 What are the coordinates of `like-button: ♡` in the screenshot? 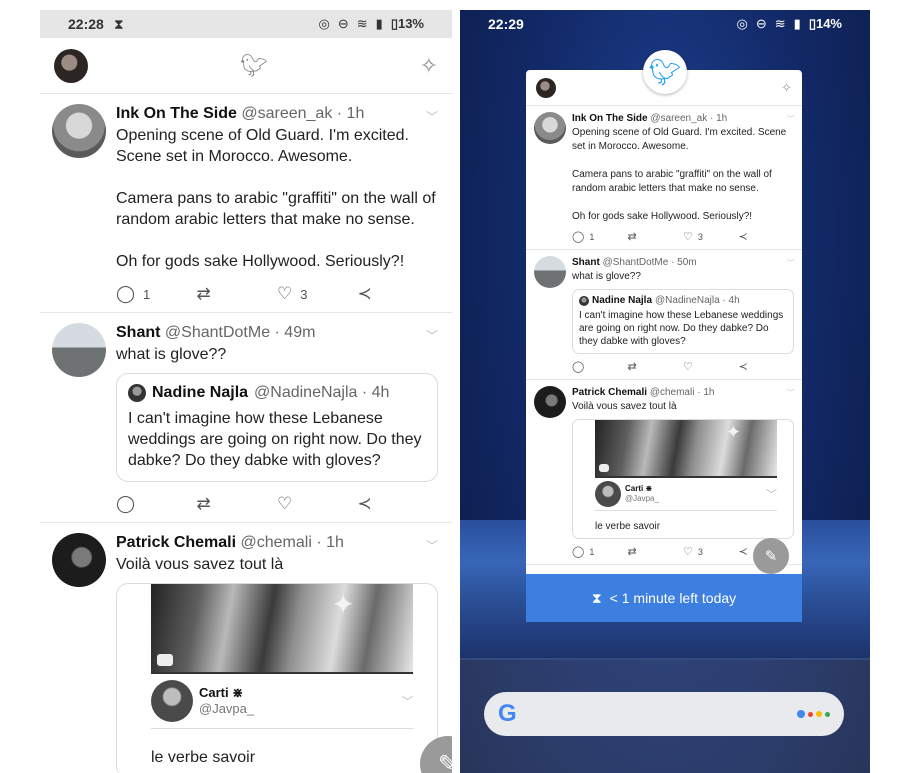 It's located at (317, 504).